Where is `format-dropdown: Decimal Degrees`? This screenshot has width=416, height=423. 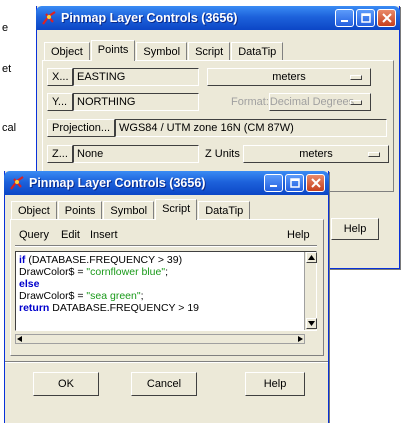 format-dropdown: Decimal Degrees is located at coordinates (320, 102).